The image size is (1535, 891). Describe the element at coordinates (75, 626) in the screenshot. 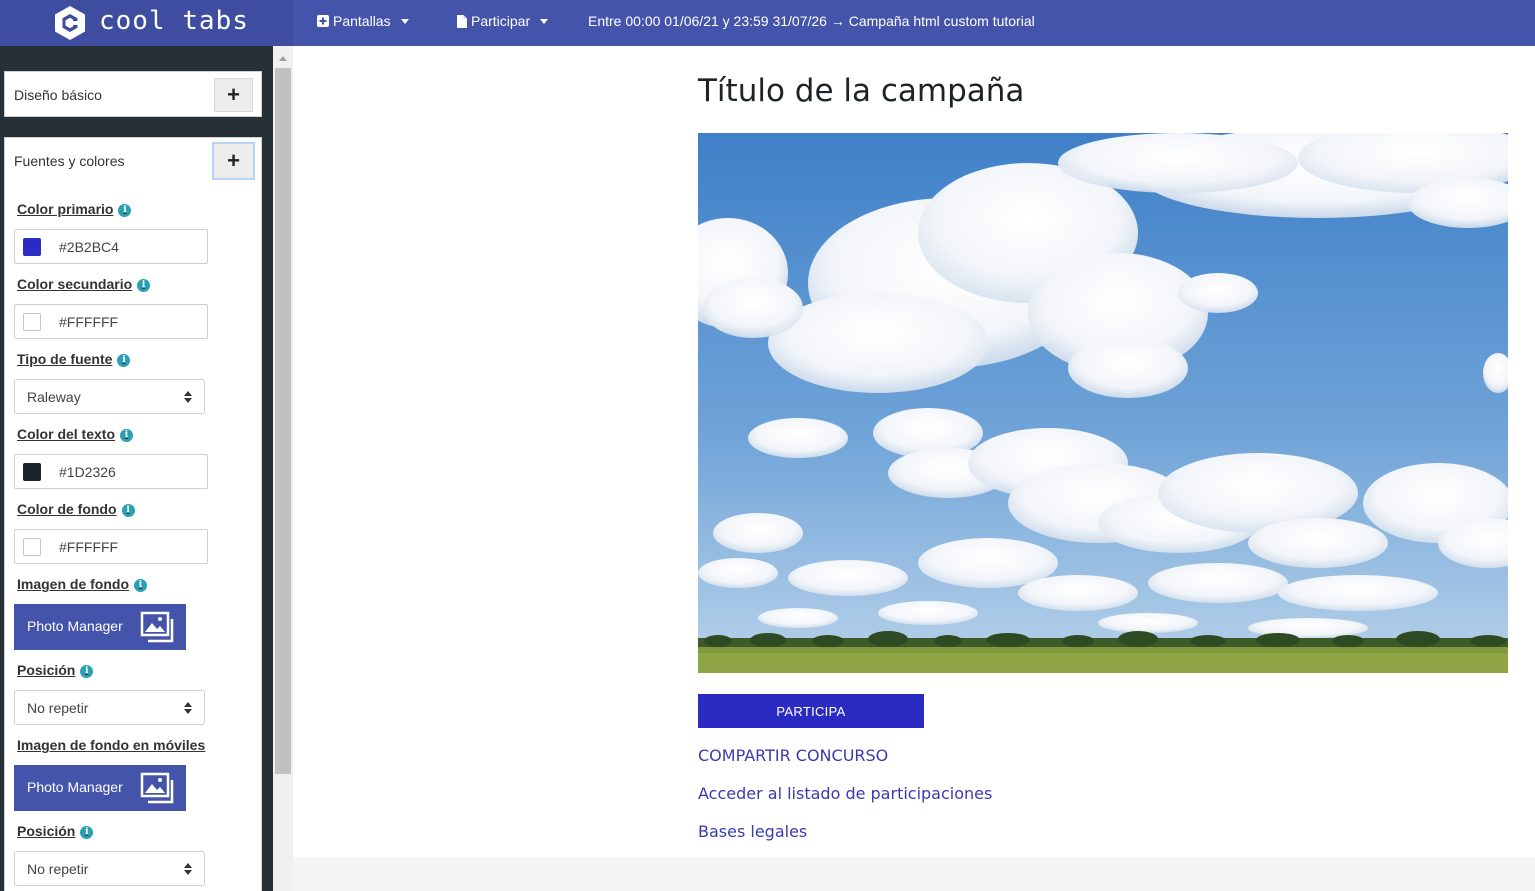

I see `photo-manager-label: Photo Manager` at that location.